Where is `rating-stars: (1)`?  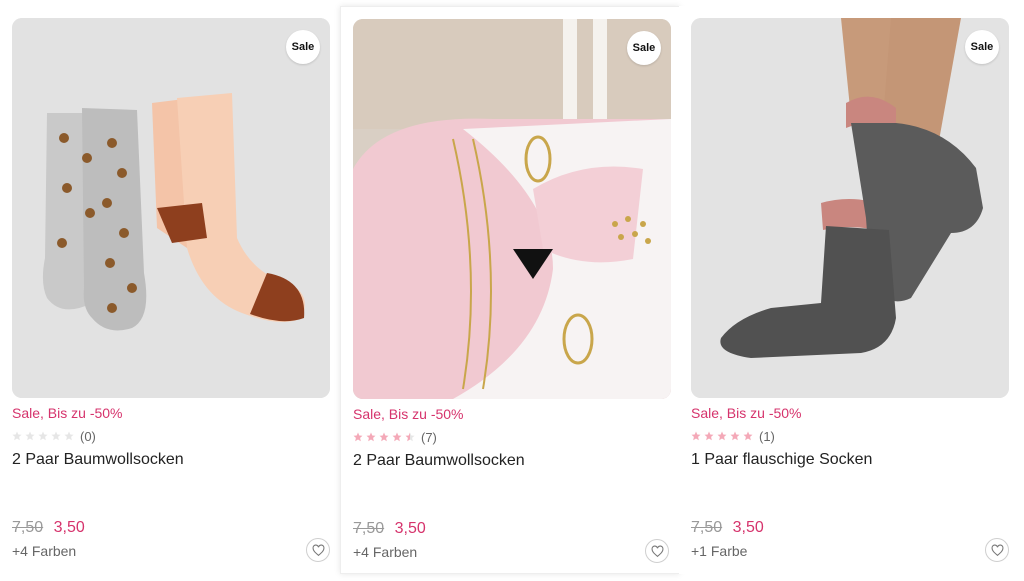
rating-stars: (1) is located at coordinates (733, 436).